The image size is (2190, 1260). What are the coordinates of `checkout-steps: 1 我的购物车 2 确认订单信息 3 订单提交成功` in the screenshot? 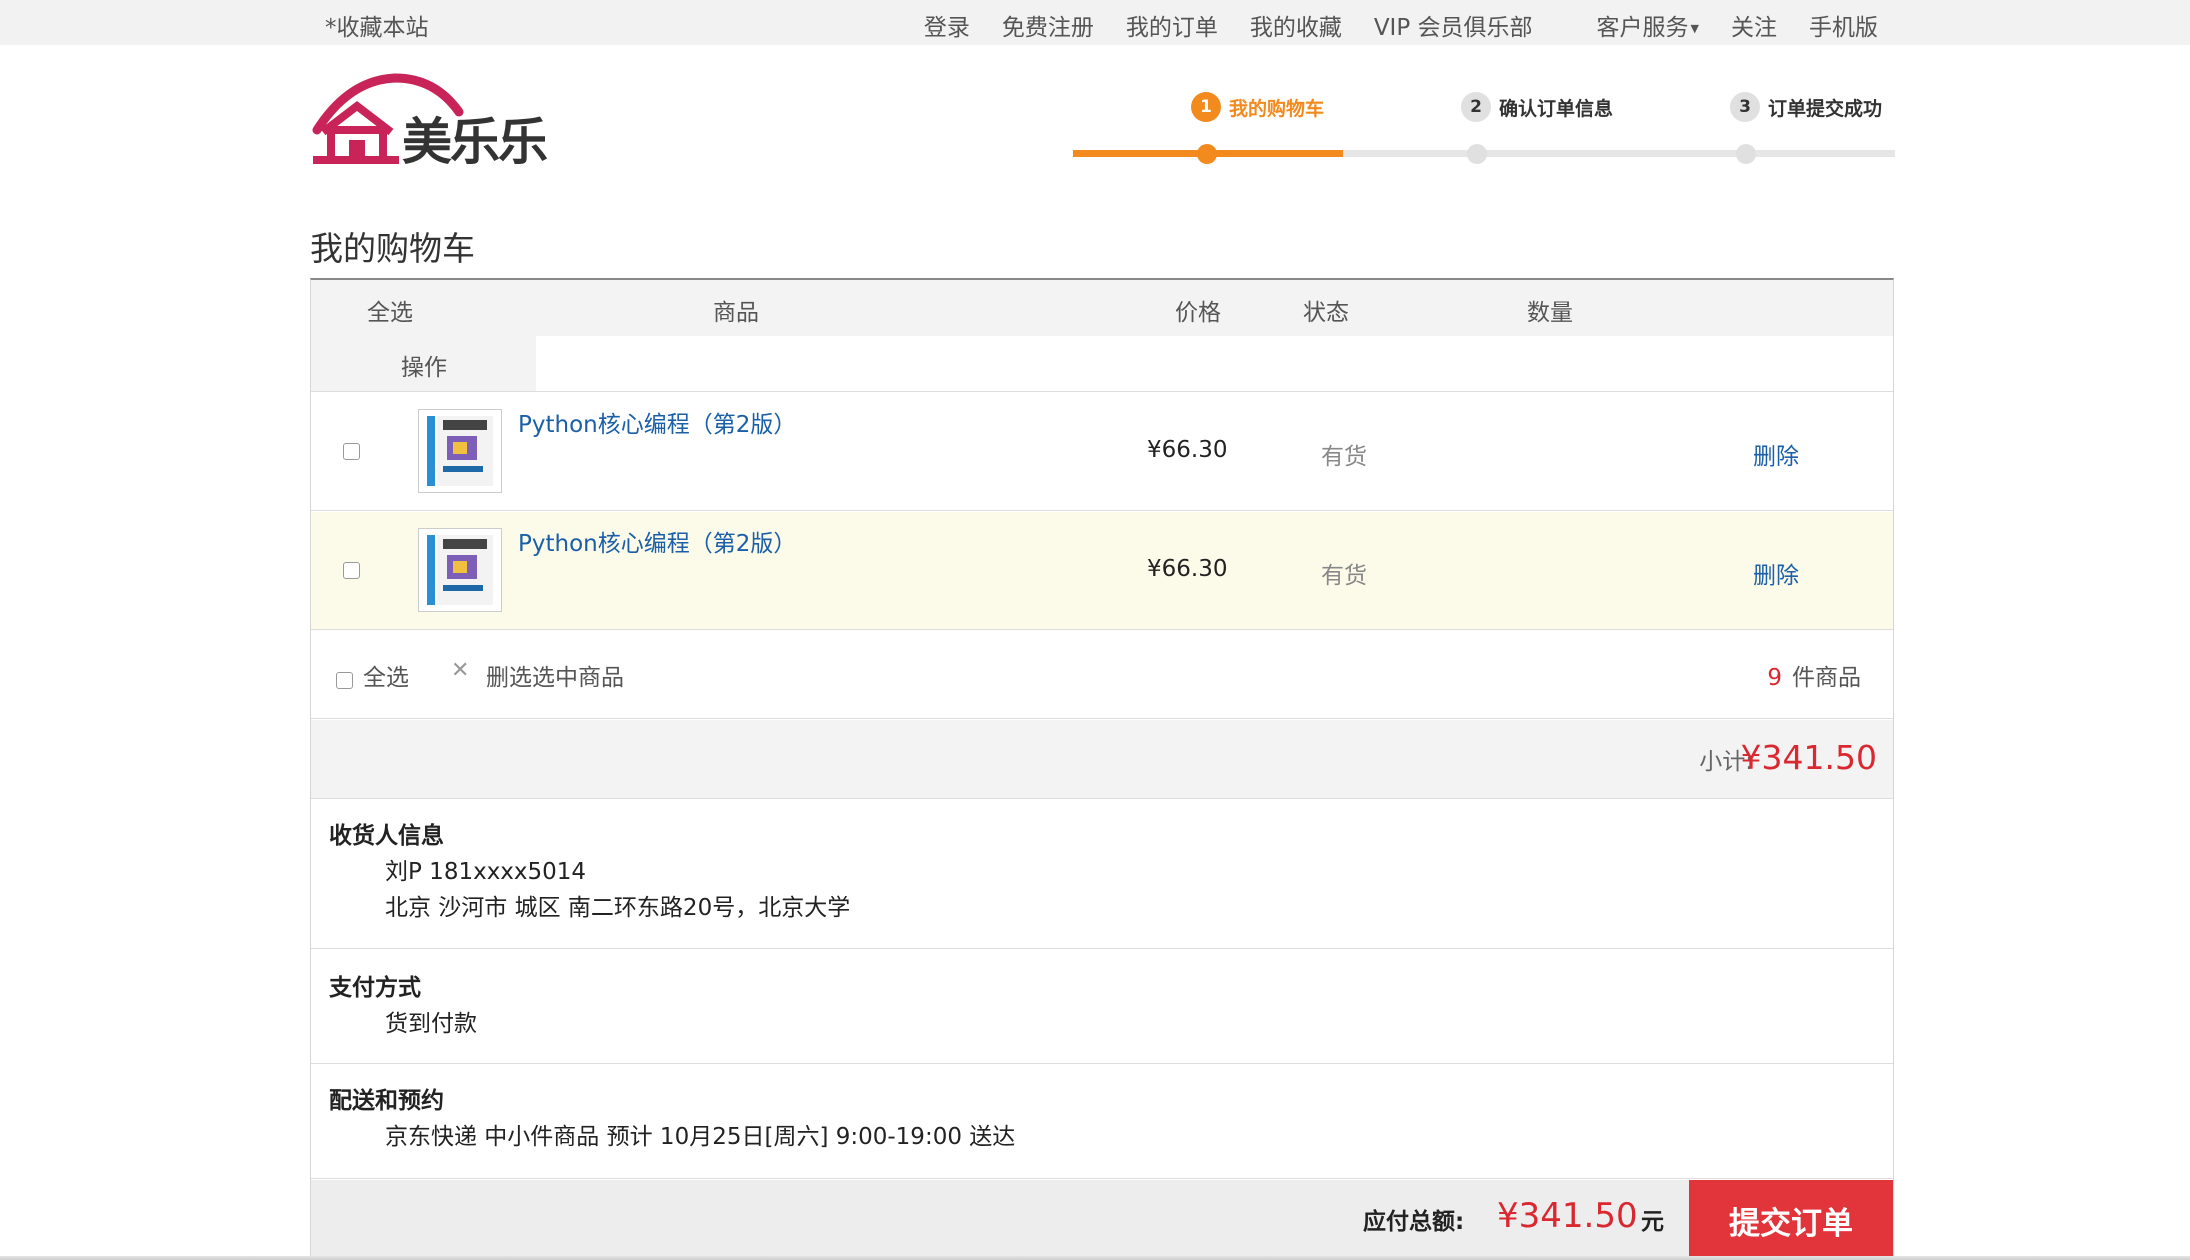 It's located at (1484, 128).